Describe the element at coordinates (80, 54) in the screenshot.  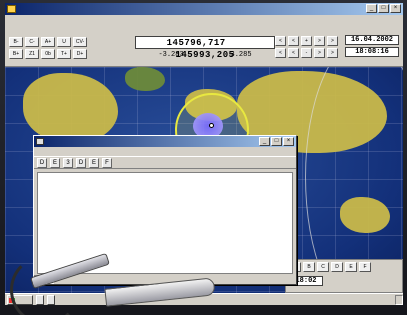
I see `key-button: D+` at that location.